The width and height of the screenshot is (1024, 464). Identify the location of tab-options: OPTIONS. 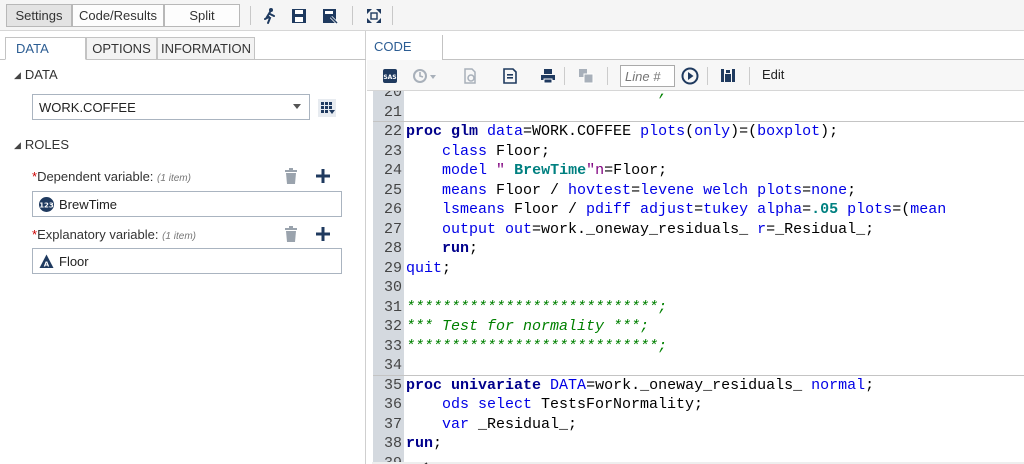
(121, 48).